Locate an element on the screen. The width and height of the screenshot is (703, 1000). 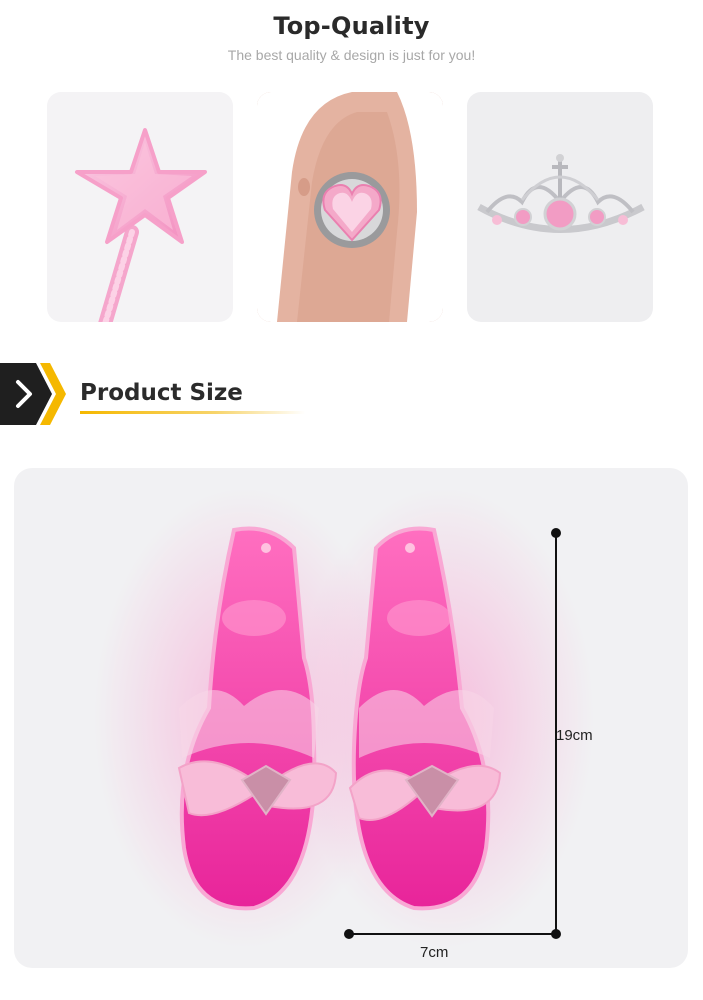
star-wand-card is located at coordinates (140, 207).